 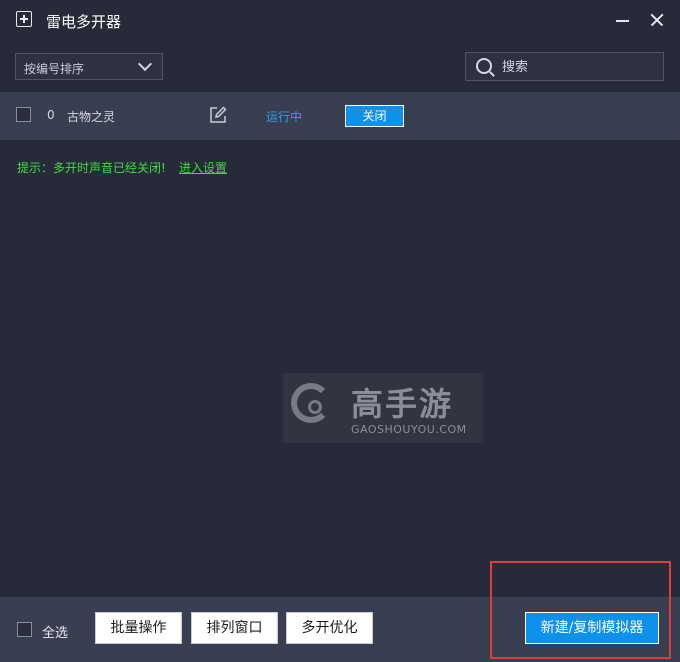 I want to click on watermark-domain: GAOSHOUYOU.COM, so click(x=409, y=429).